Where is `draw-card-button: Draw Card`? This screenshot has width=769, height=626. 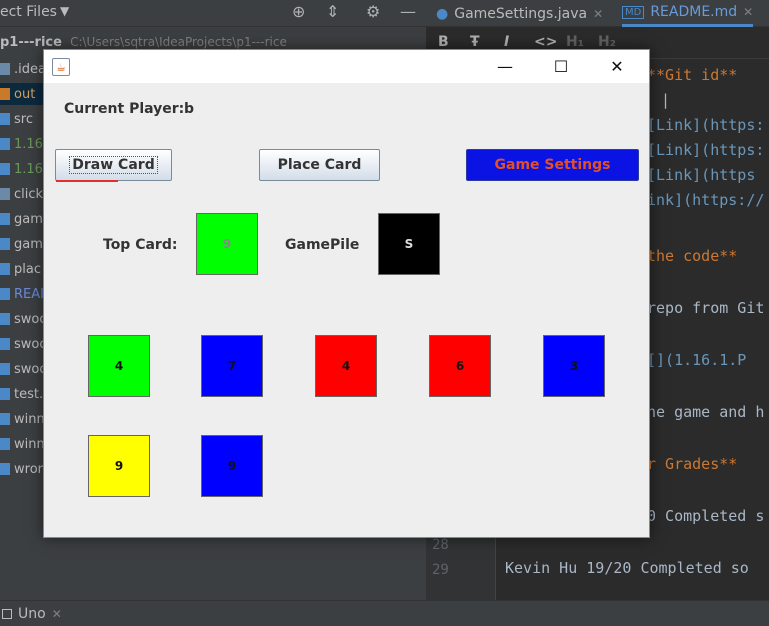
draw-card-button: Draw Card is located at coordinates (113, 165).